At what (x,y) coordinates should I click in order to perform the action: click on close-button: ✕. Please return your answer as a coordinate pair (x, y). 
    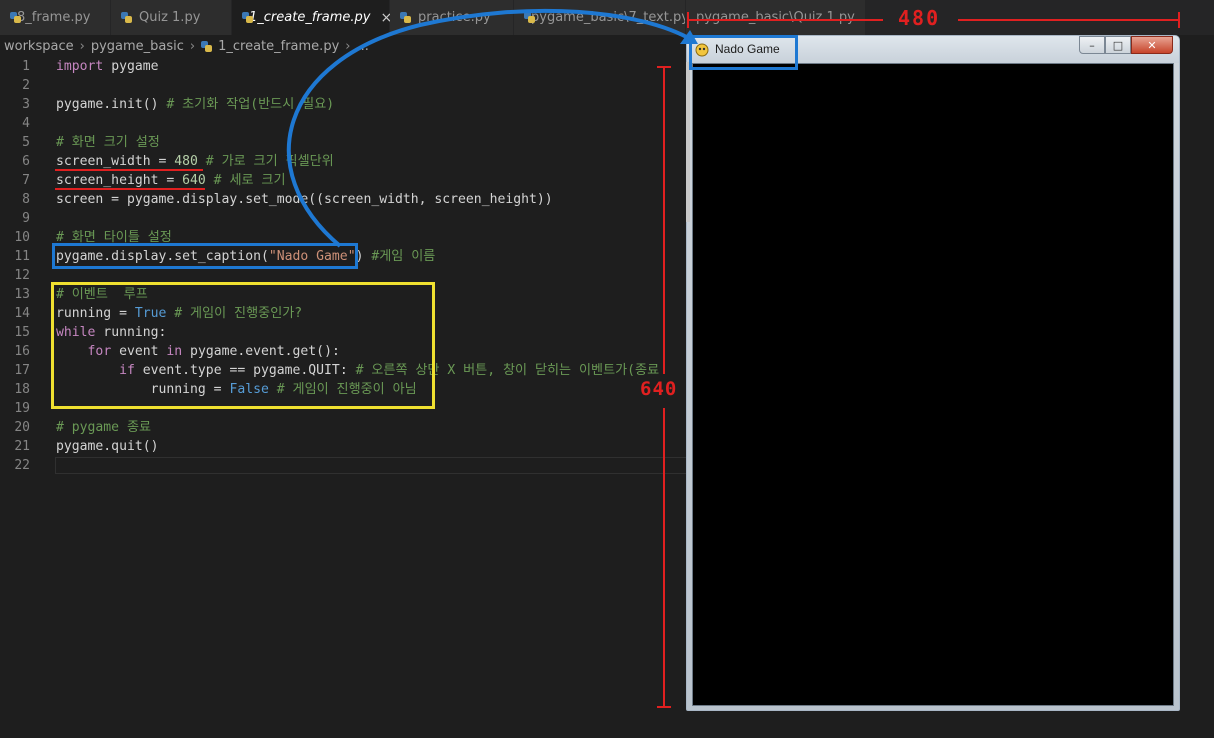
    Looking at the image, I should click on (1152, 45).